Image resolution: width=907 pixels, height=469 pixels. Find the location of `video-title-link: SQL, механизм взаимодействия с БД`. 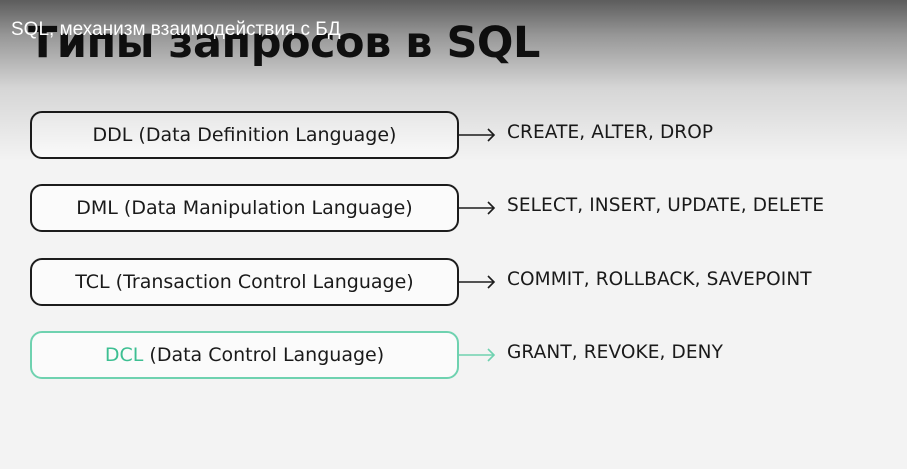

video-title-link: SQL, механизм взаимодействия с БД is located at coordinates (176, 30).